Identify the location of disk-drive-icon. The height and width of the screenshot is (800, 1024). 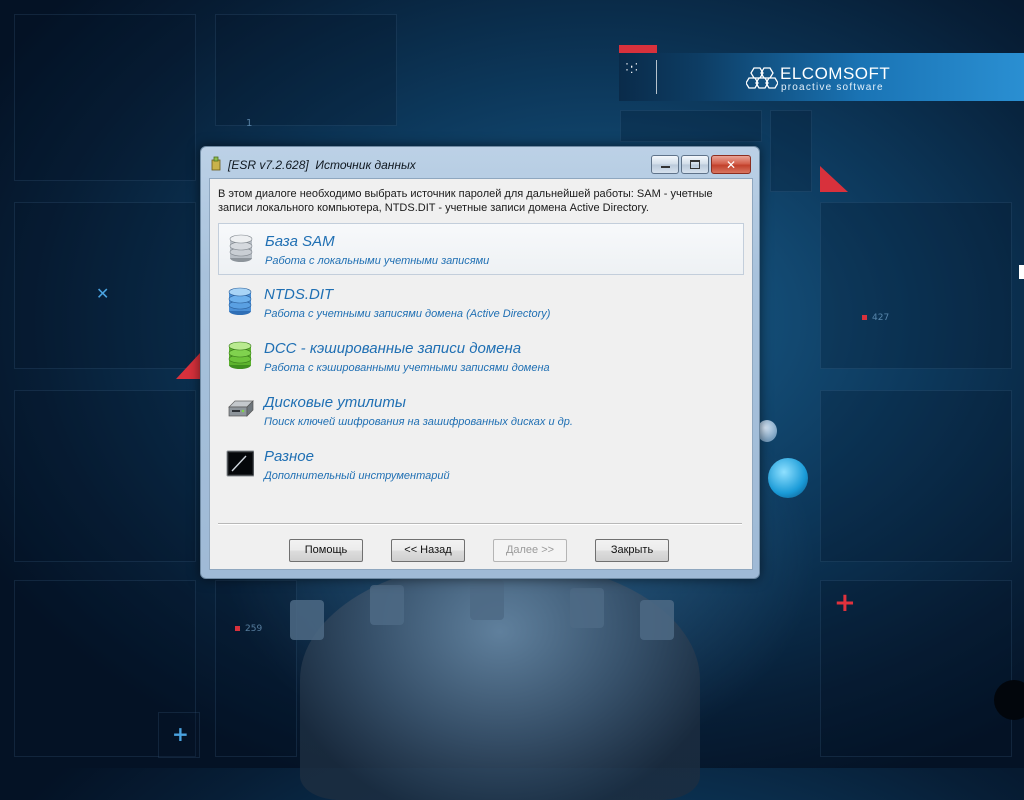
(241, 408).